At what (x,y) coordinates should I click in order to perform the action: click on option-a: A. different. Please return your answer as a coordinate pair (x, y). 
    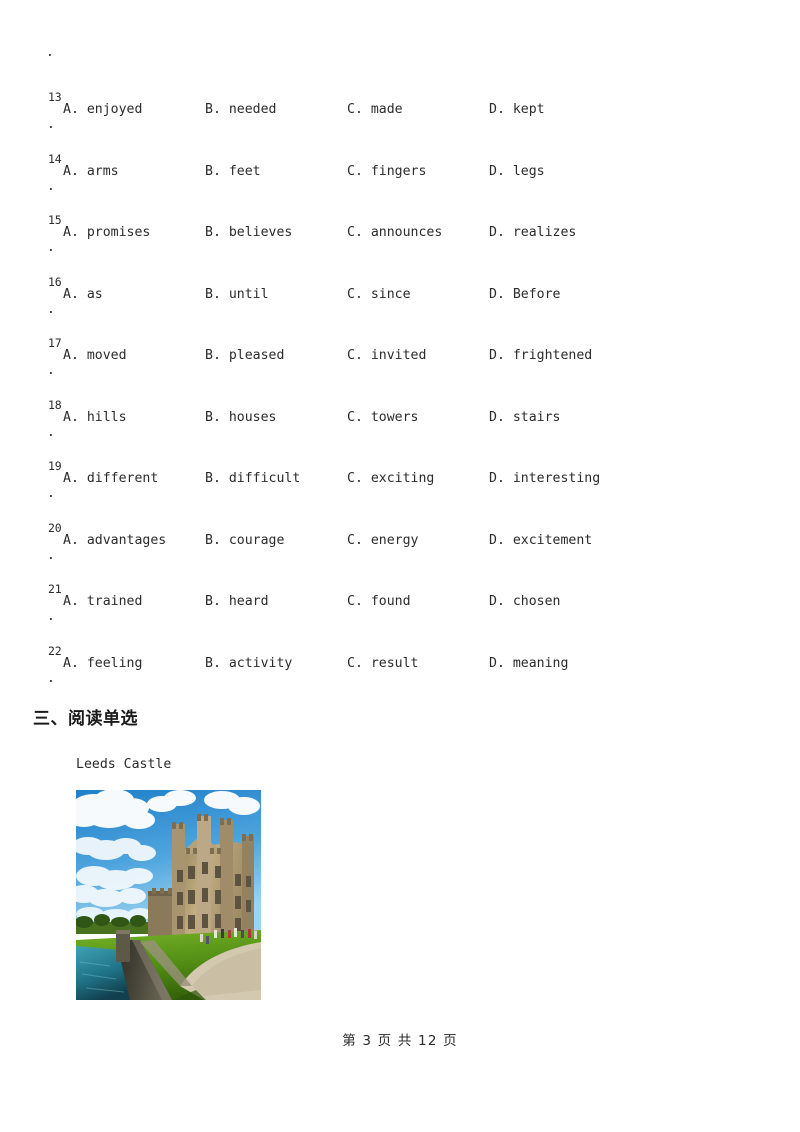
    Looking at the image, I should click on (110, 479).